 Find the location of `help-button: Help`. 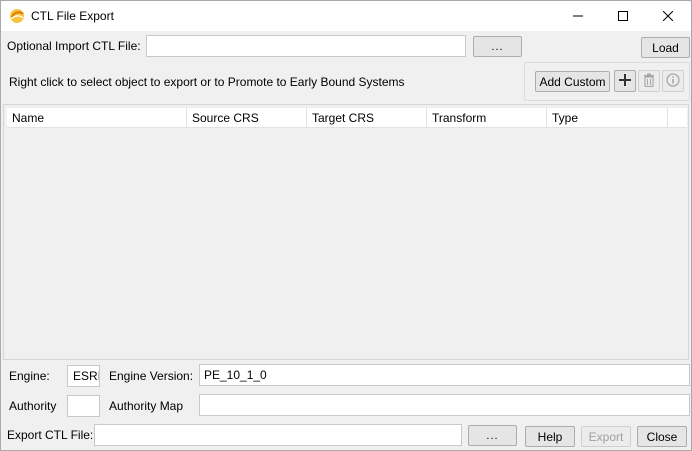

help-button: Help is located at coordinates (550, 436).